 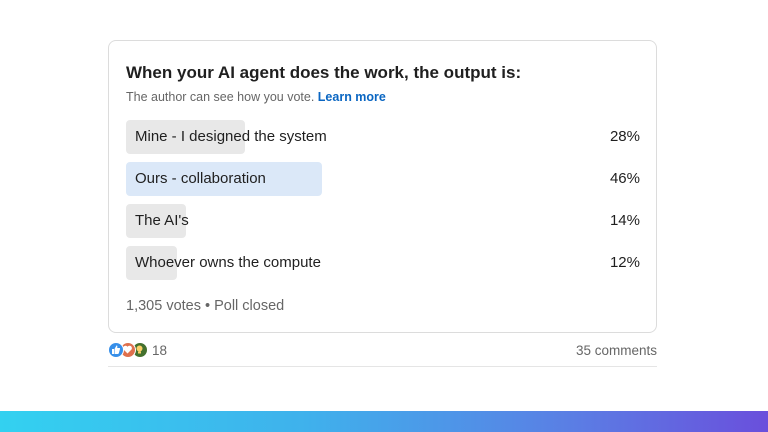 I want to click on poll-option-percent: 12%, so click(x=624, y=262).